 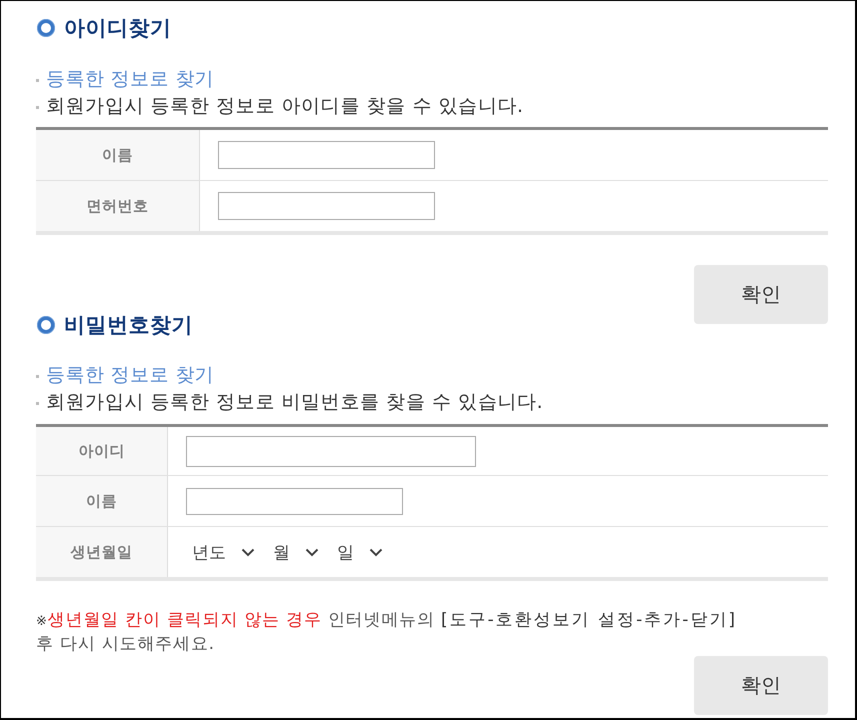 I want to click on date-dropdown: 일, so click(x=360, y=552).